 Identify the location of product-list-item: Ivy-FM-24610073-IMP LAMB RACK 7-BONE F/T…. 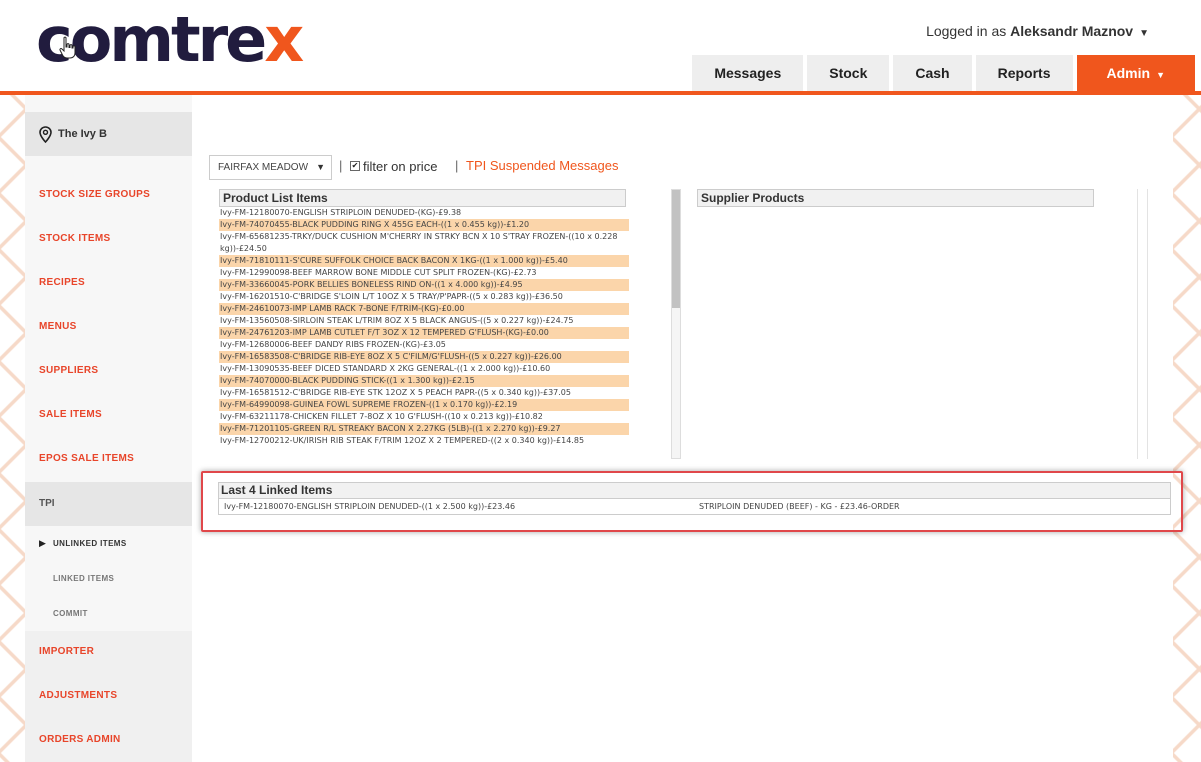
(424, 309).